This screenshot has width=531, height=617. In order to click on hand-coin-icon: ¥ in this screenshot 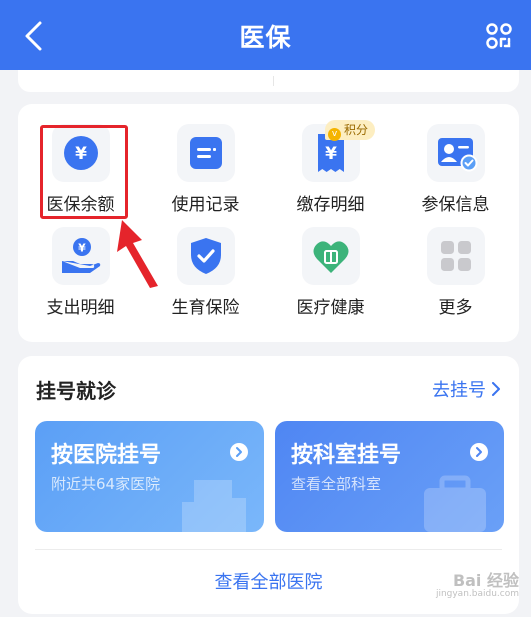, I will do `click(81, 255)`.